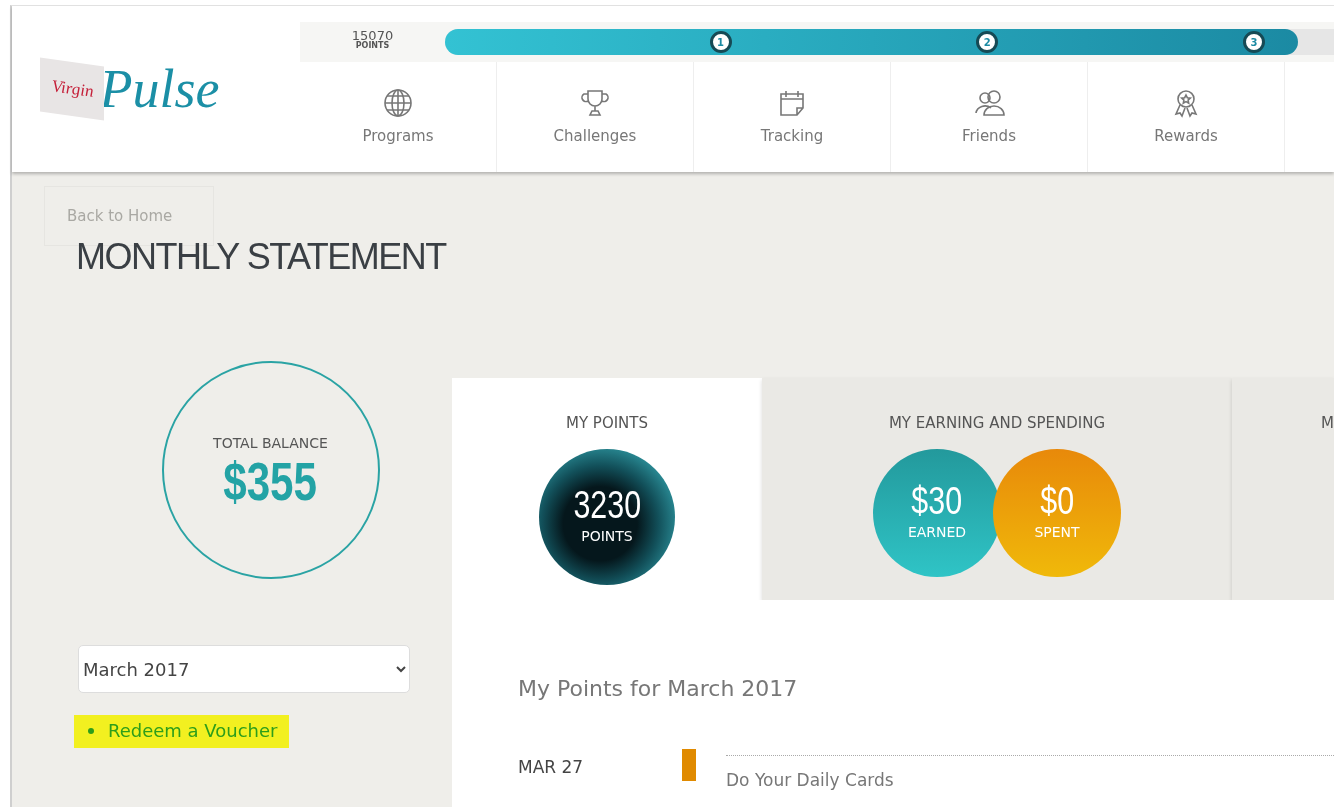  I want to click on statement-tab: M, so click(1283, 489).